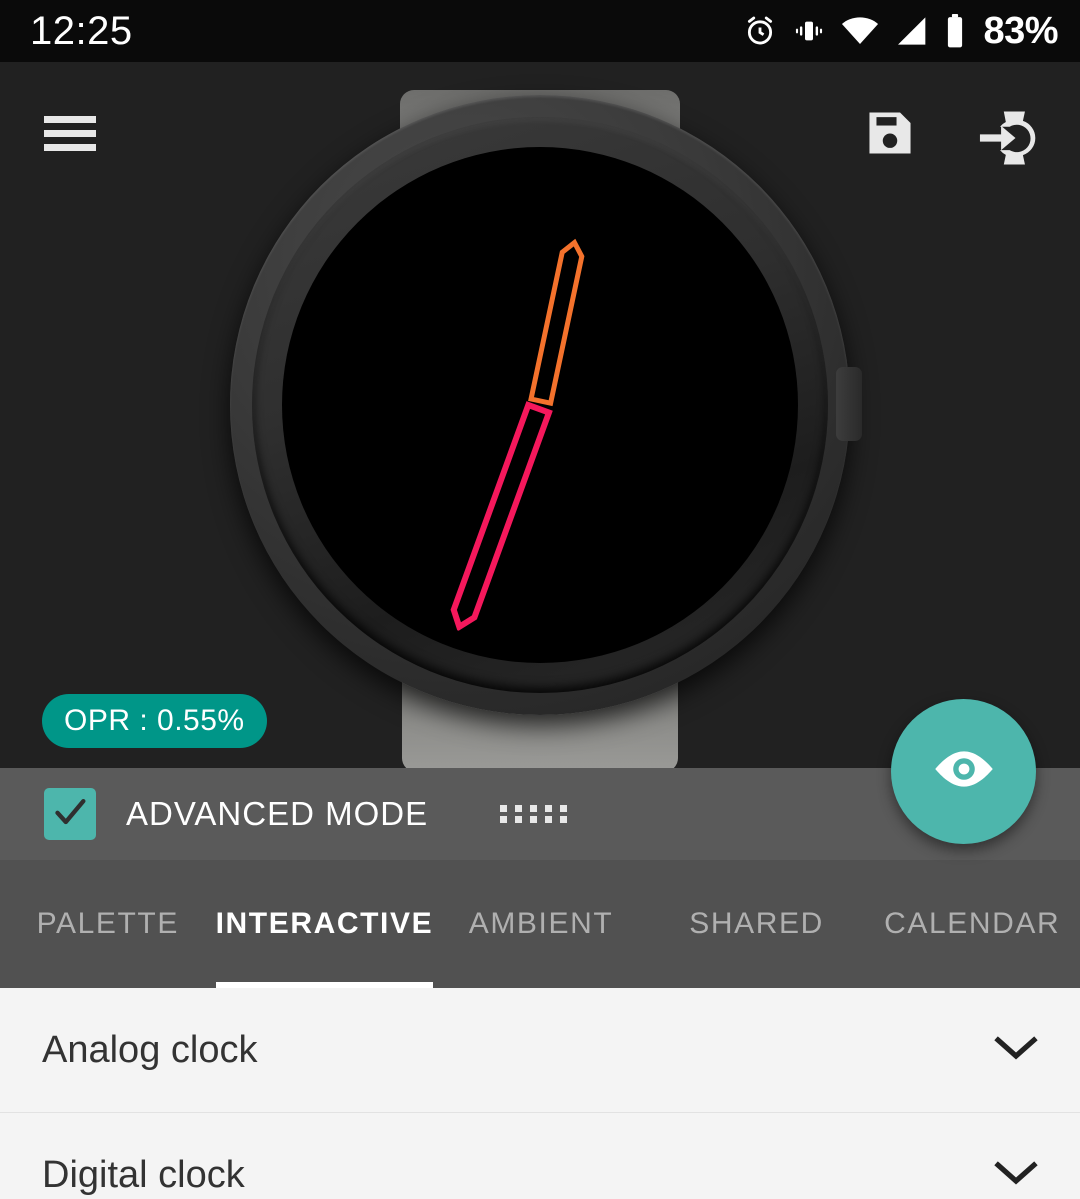  I want to click on tab-shared: SHARED, so click(757, 924).